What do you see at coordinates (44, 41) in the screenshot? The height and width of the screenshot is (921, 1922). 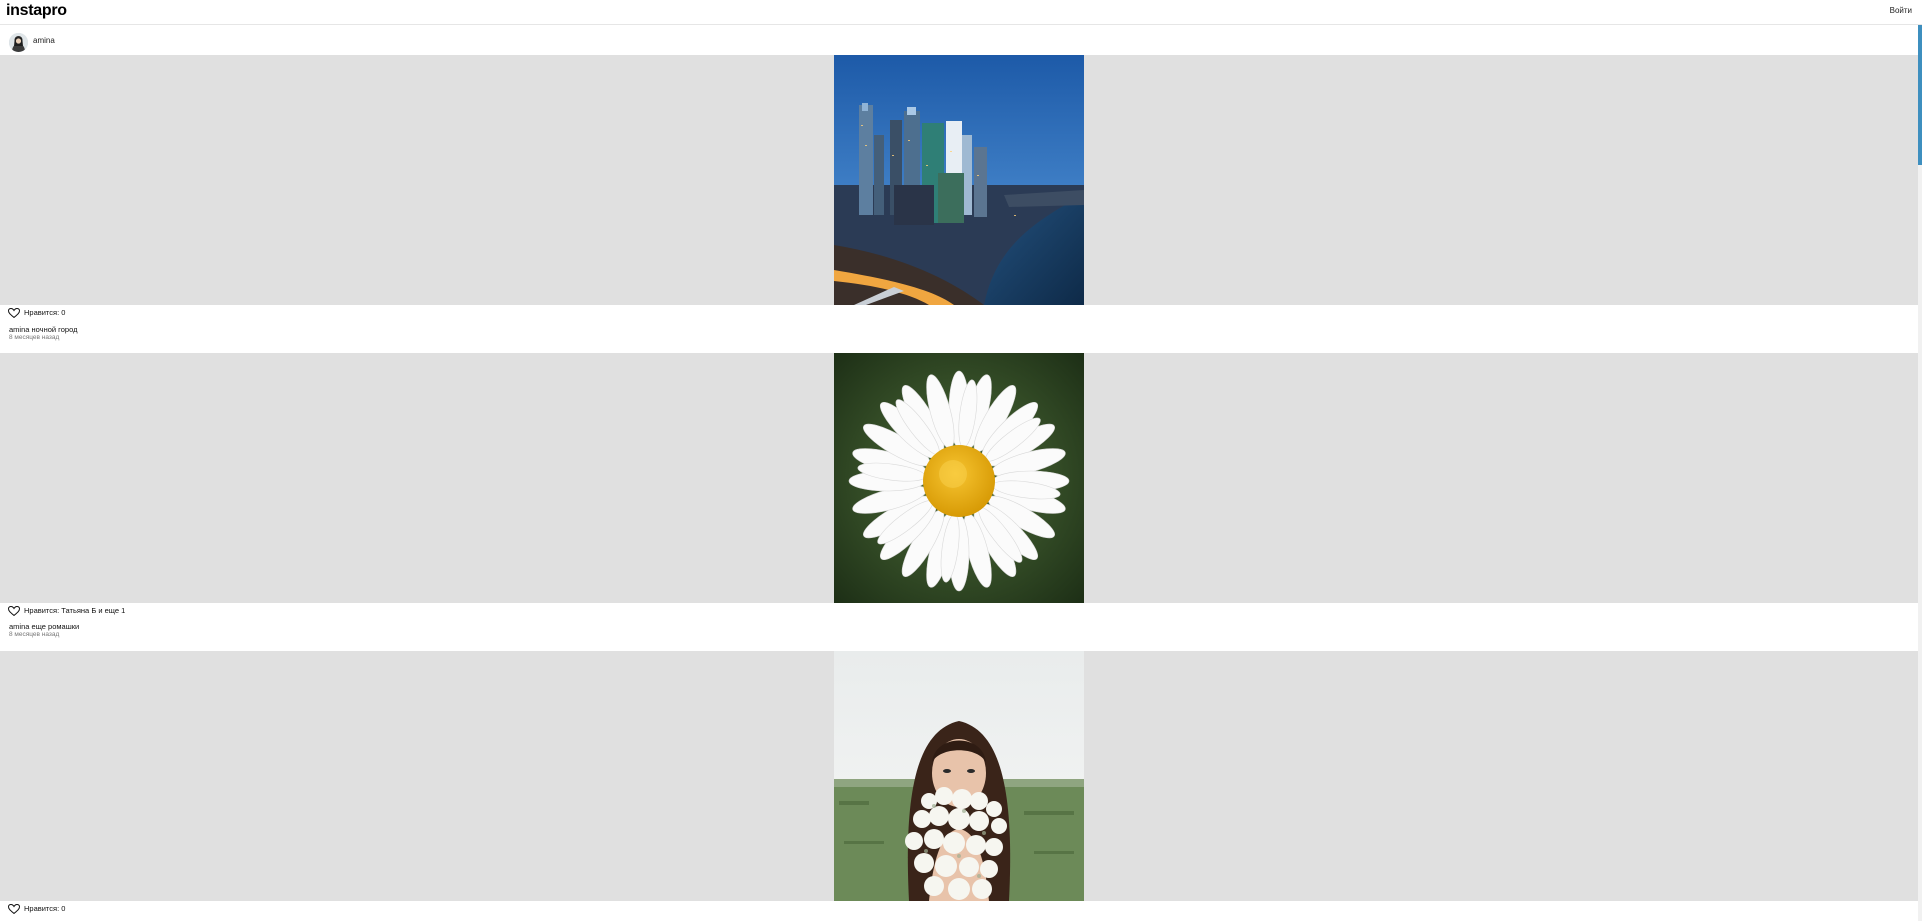 I see `username: amina` at bounding box center [44, 41].